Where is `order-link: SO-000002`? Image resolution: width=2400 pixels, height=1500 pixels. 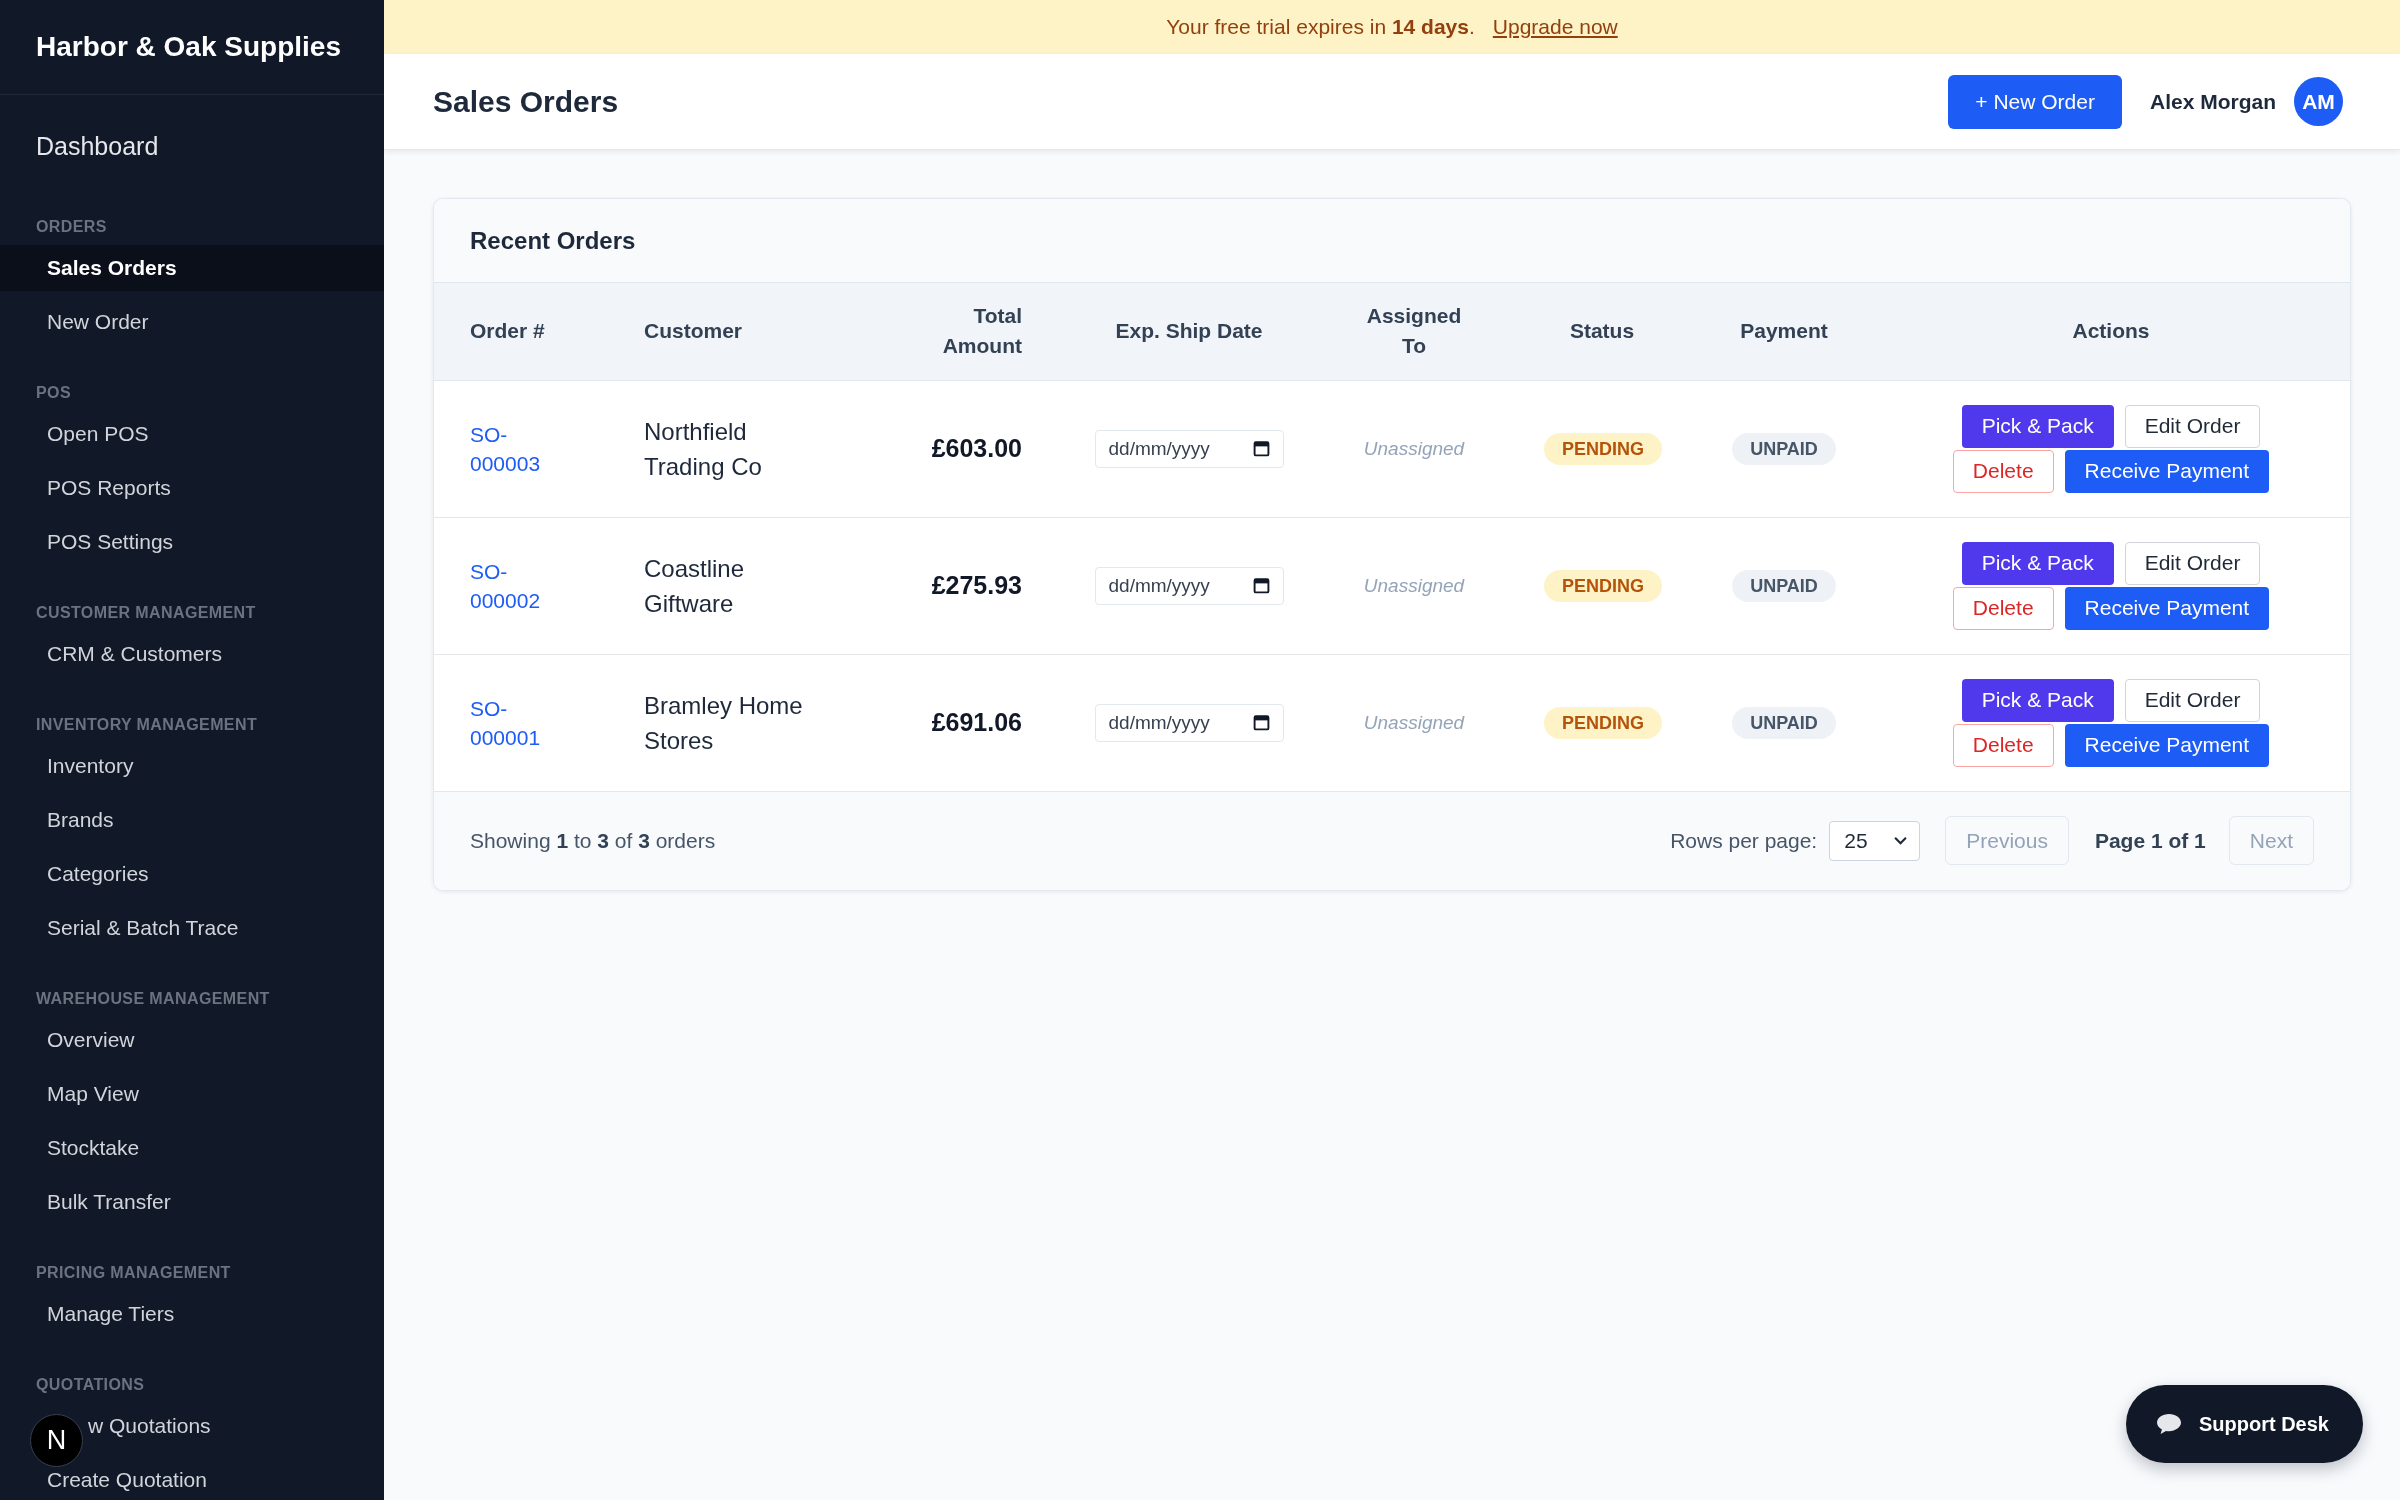 order-link: SO-000002 is located at coordinates (514, 585).